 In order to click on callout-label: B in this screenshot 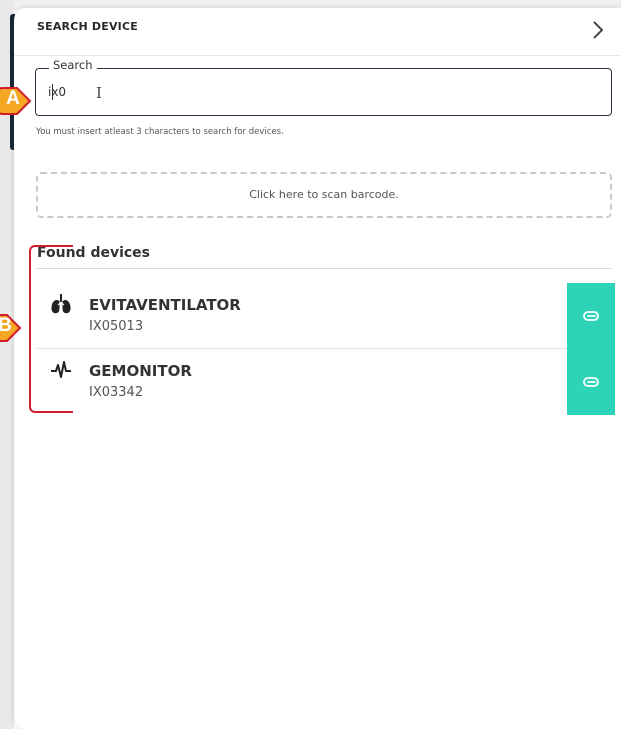, I will do `click(6, 325)`.